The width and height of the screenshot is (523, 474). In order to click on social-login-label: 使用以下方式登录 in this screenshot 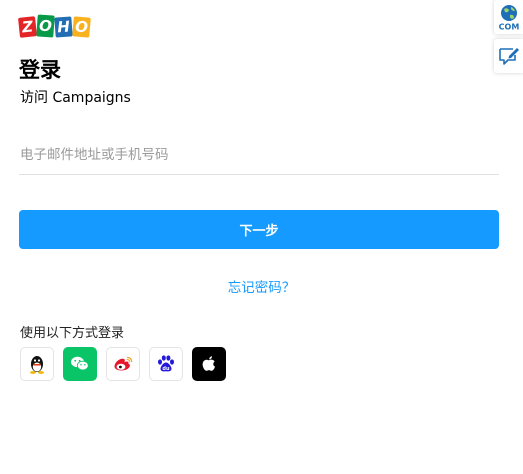, I will do `click(72, 333)`.